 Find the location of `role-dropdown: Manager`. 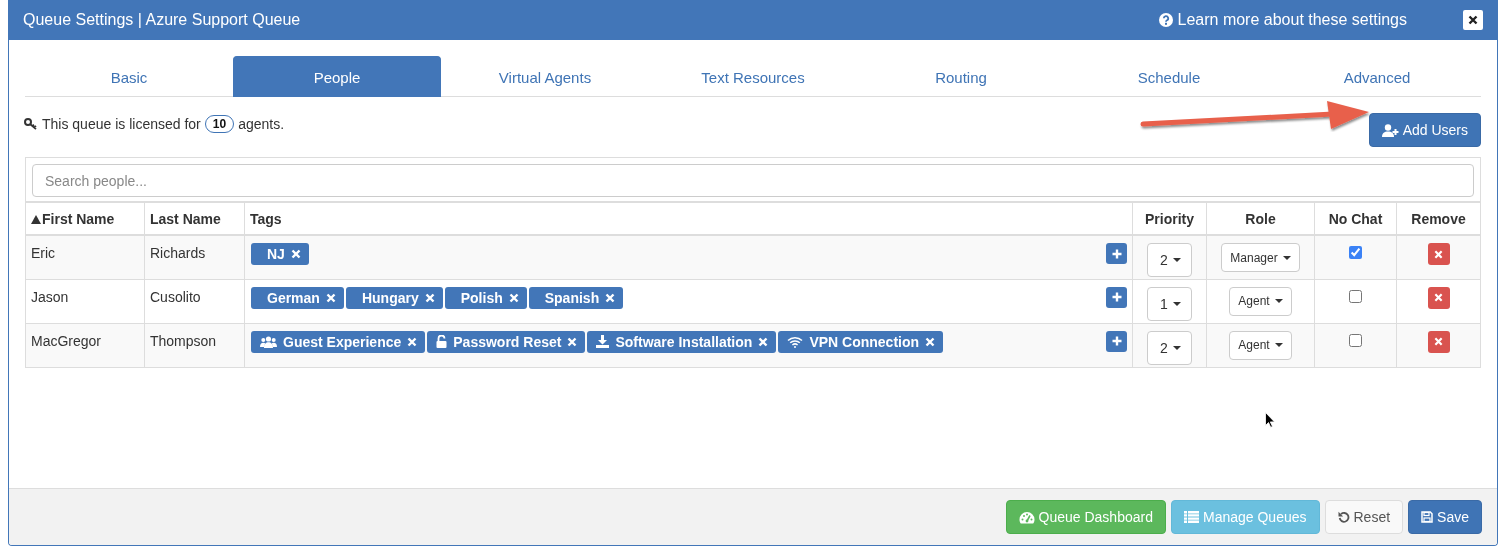

role-dropdown: Manager is located at coordinates (1260, 257).